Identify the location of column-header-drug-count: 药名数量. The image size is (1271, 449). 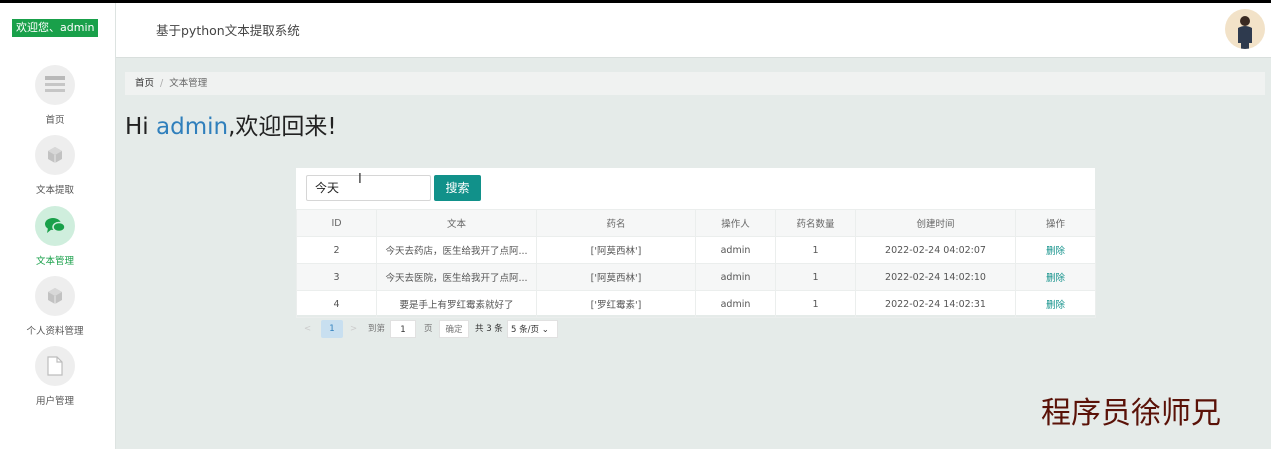
(815, 223).